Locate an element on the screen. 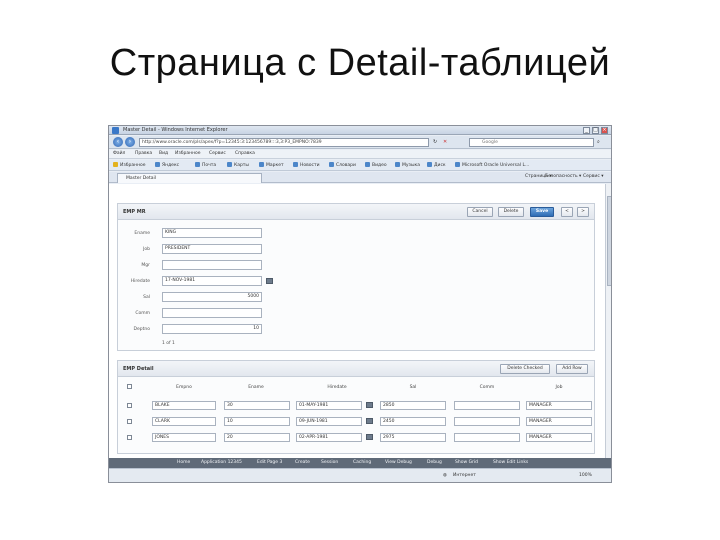  fav-link: Новости is located at coordinates (306, 165).